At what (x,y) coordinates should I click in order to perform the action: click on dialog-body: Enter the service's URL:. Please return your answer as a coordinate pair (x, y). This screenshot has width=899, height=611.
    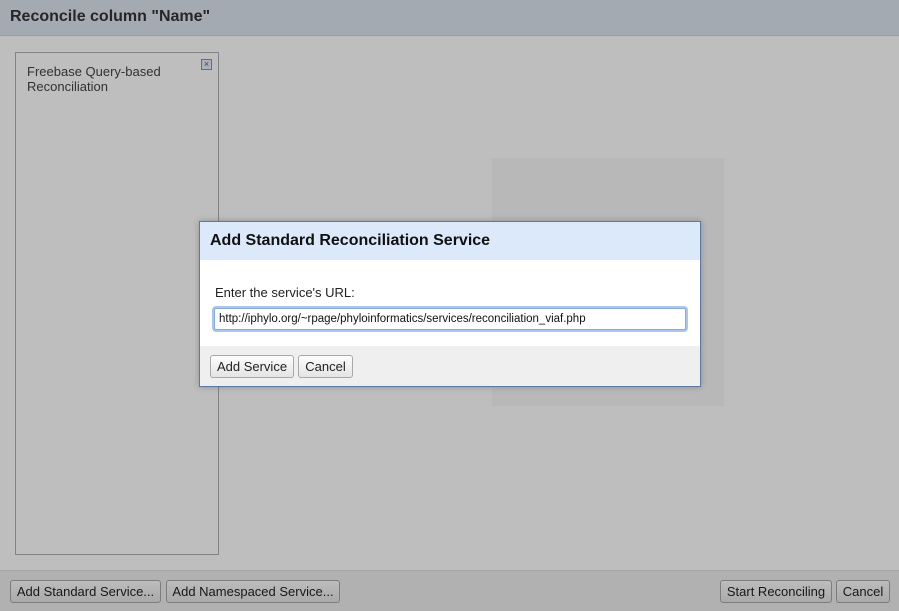
    Looking at the image, I should click on (450, 303).